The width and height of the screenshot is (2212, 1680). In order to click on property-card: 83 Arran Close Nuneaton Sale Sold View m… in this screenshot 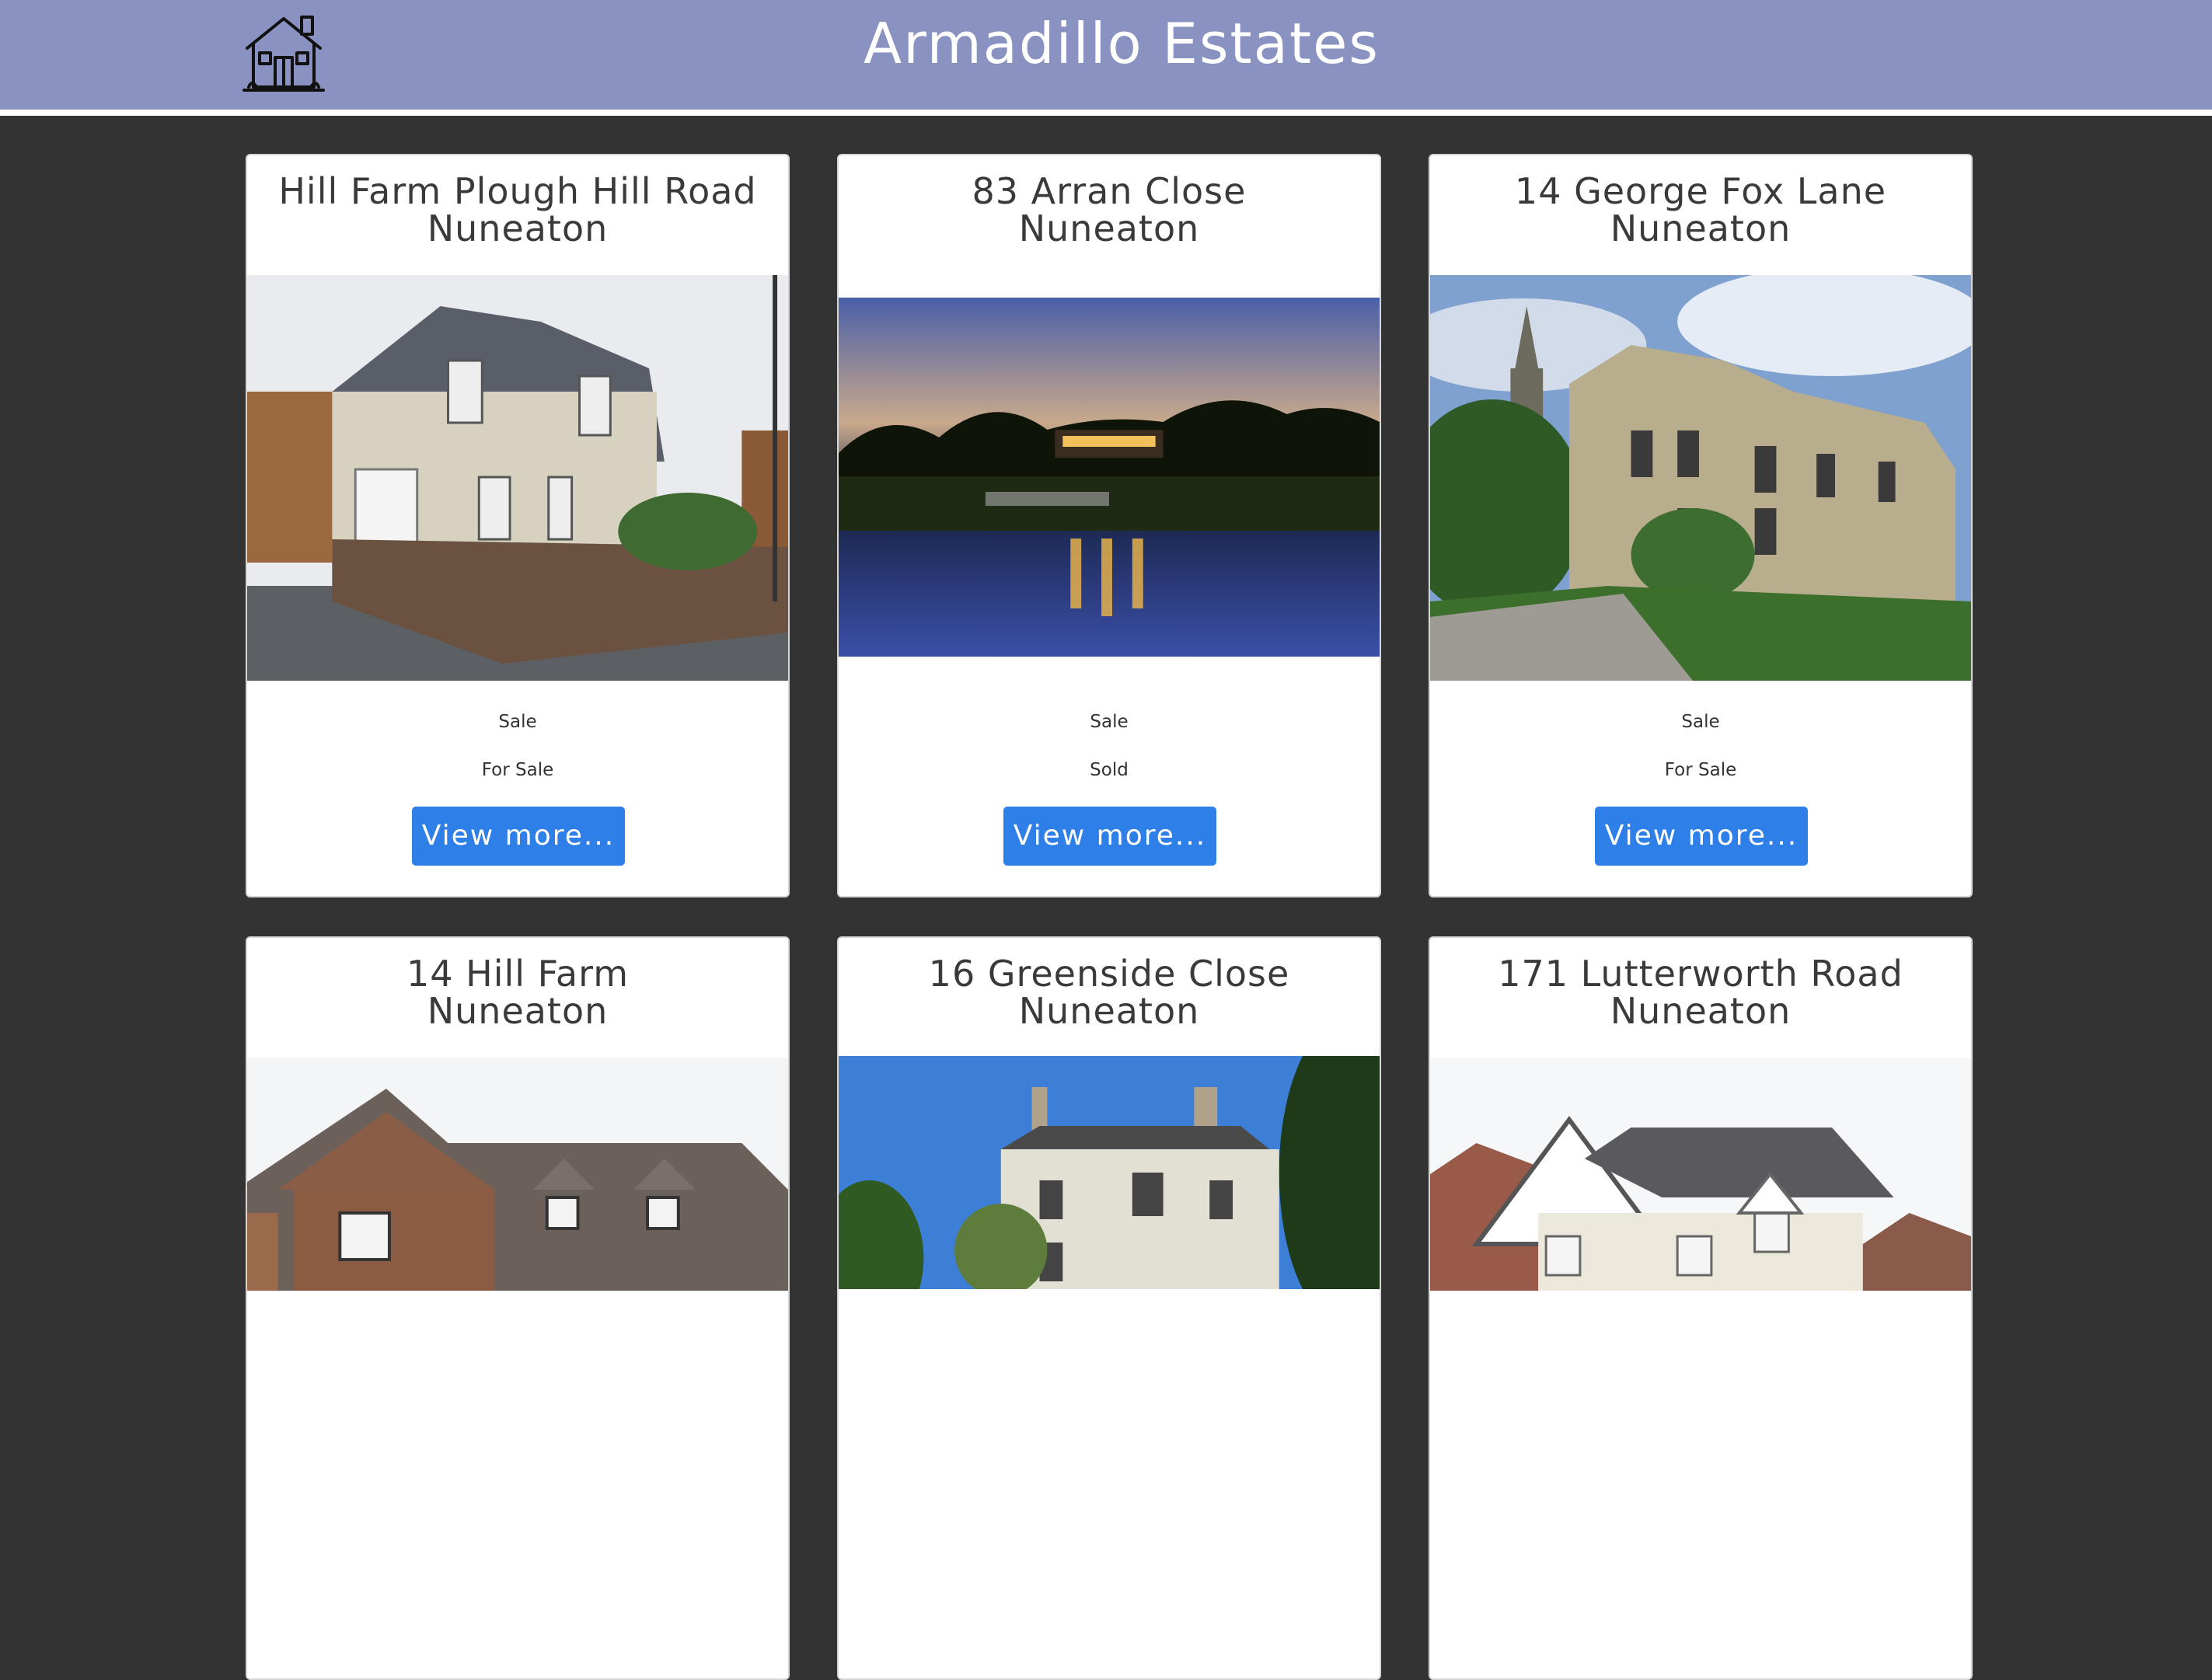, I will do `click(1109, 526)`.